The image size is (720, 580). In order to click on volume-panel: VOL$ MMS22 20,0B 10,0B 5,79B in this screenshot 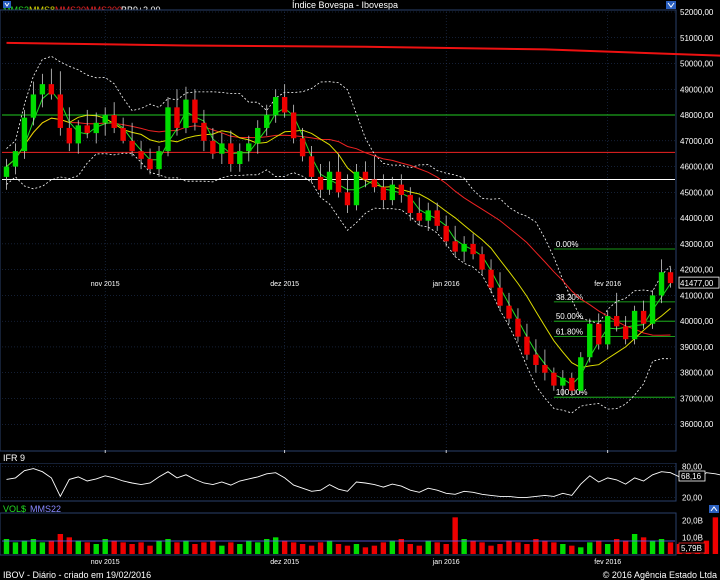, I will do `click(359, 530)`.